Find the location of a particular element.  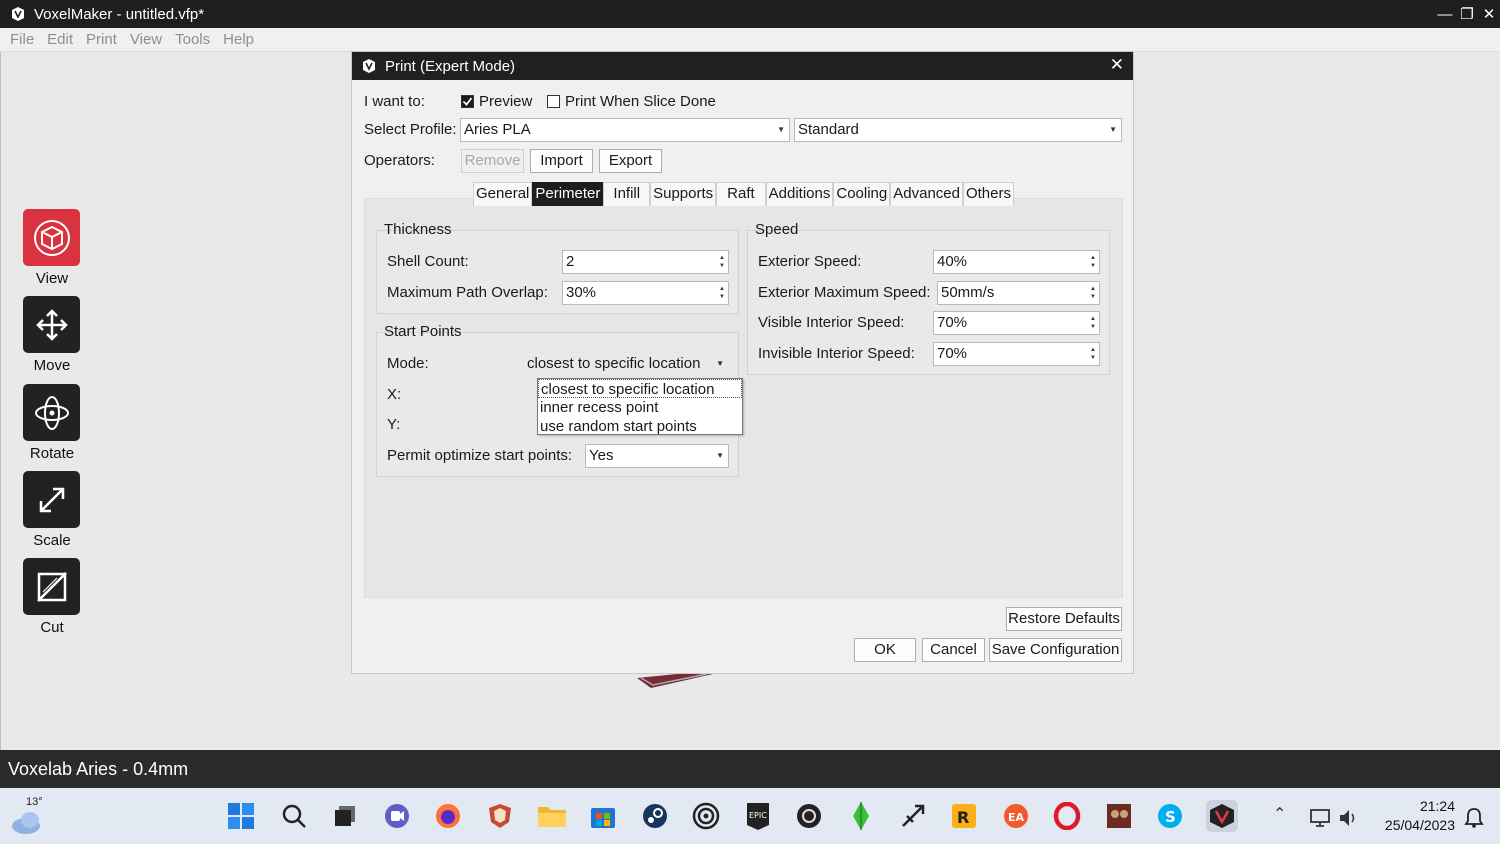

ea-icon: EA is located at coordinates (1016, 816).